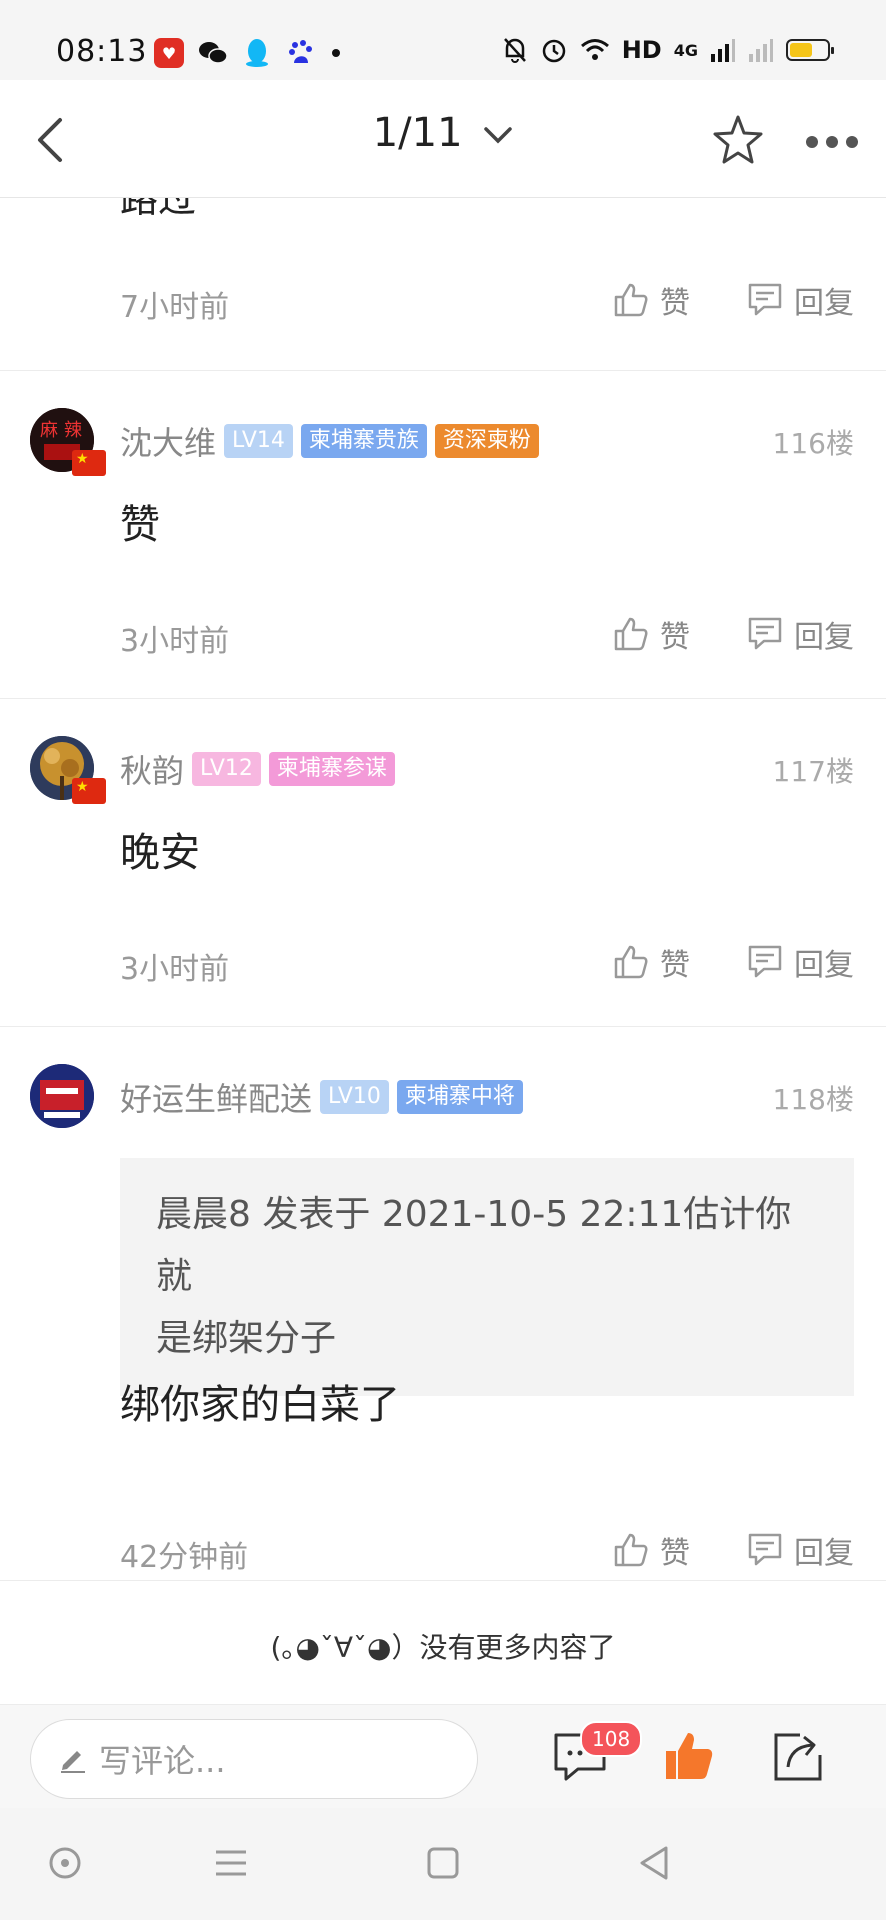 The width and height of the screenshot is (886, 1920). I want to click on status-time: 08:13, so click(102, 51).